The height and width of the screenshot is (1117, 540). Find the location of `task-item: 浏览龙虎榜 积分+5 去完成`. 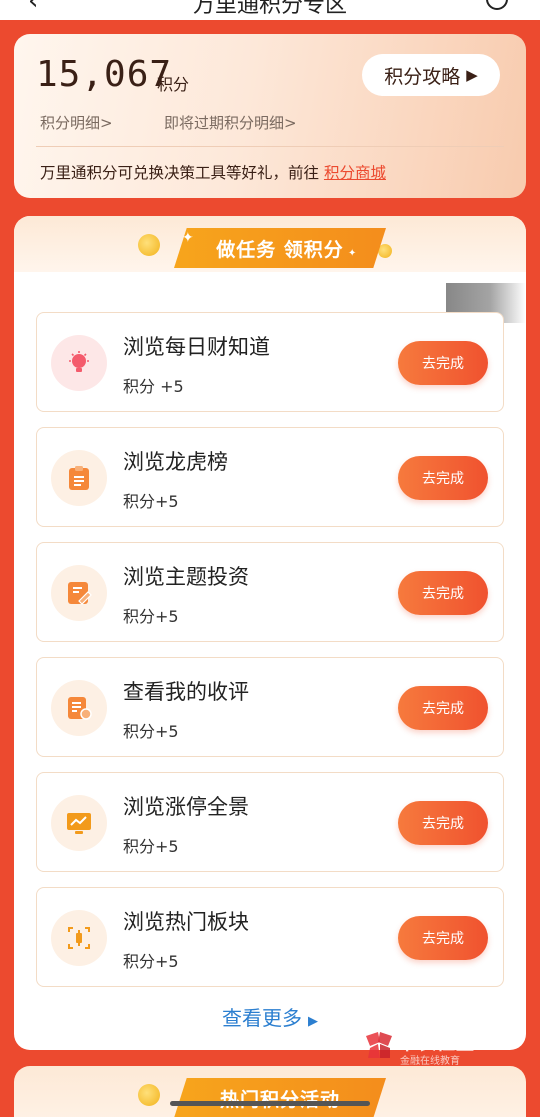

task-item: 浏览龙虎榜 积分+5 去完成 is located at coordinates (270, 477).